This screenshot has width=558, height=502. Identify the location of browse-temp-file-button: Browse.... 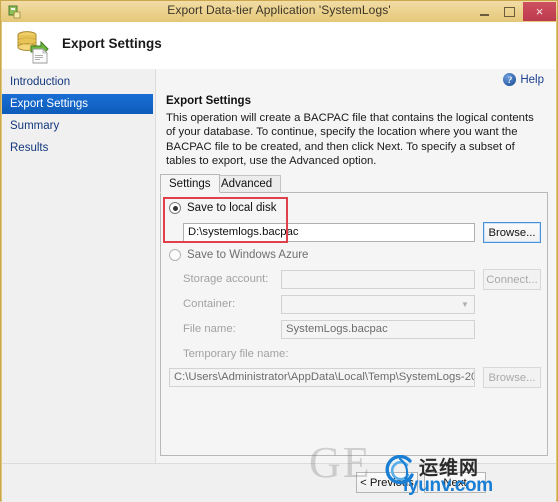
(512, 377).